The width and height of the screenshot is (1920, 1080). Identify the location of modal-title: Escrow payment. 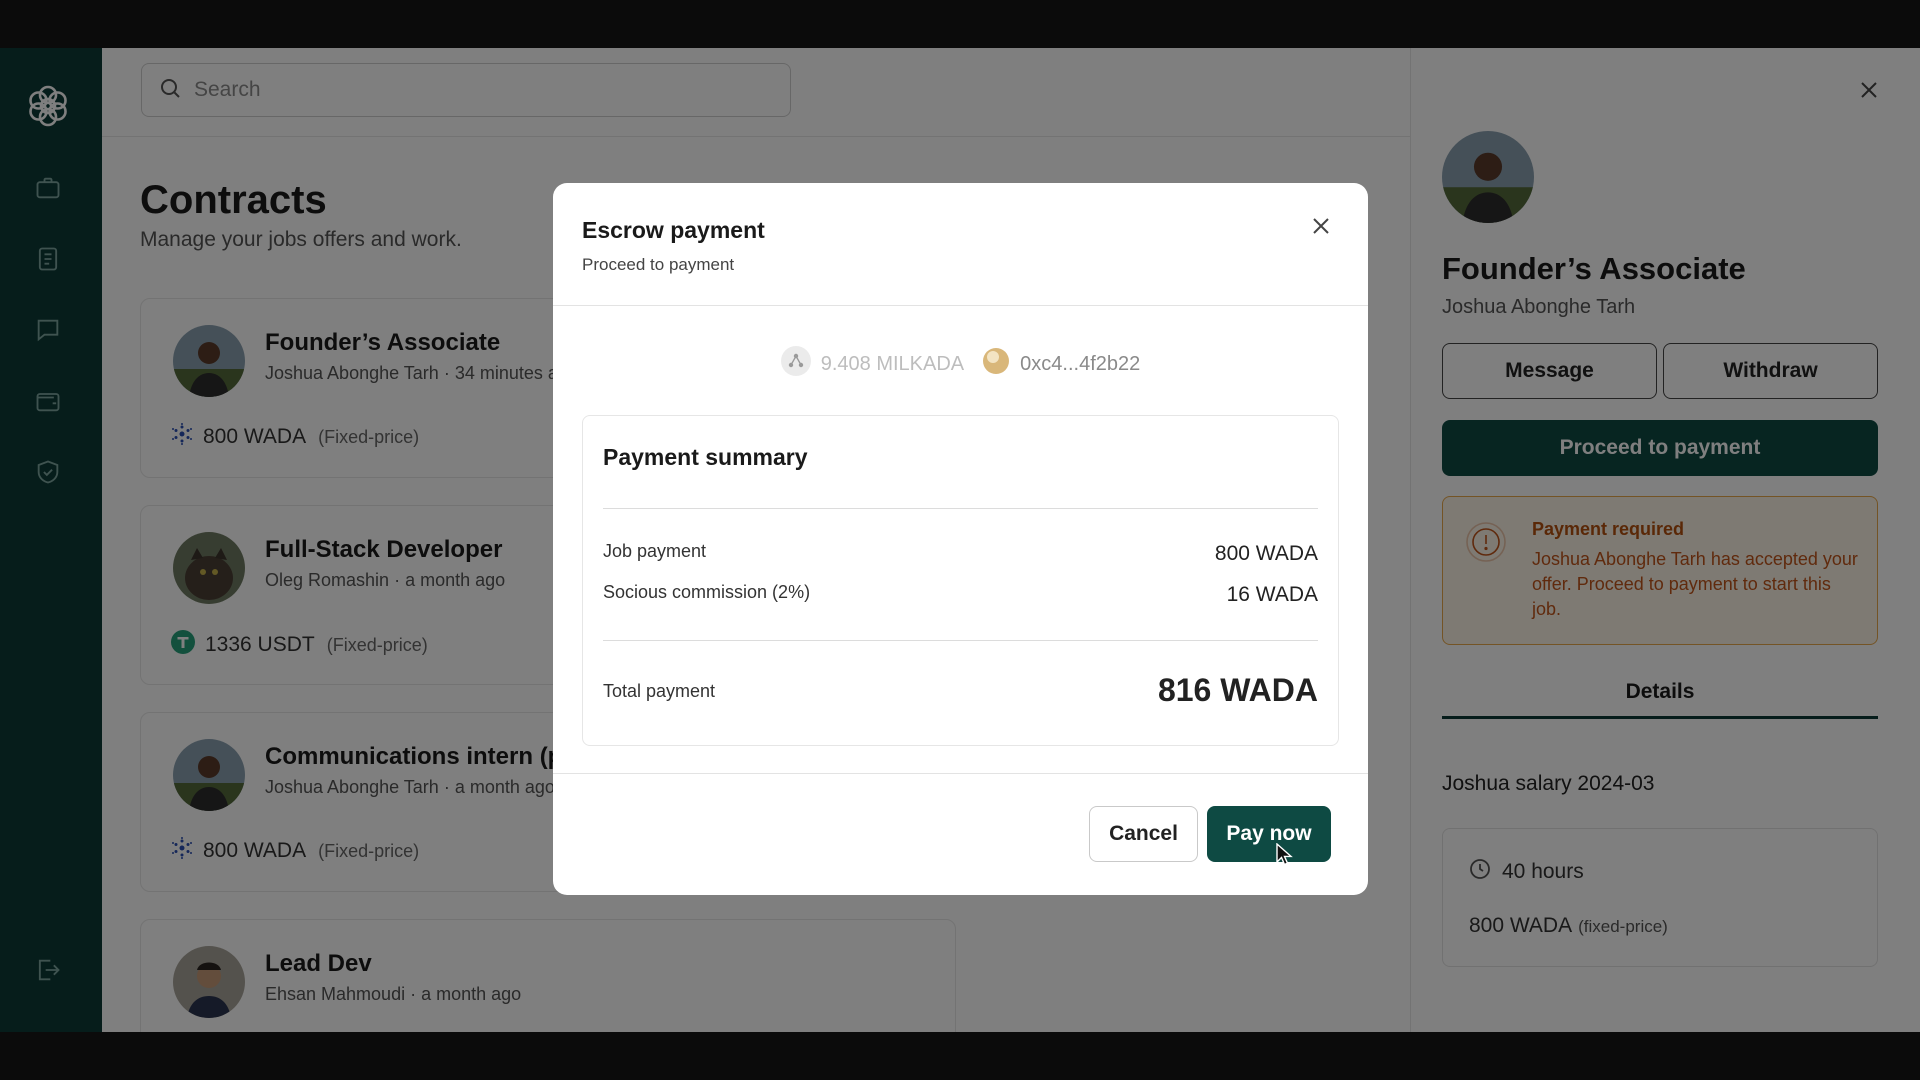
(673, 230).